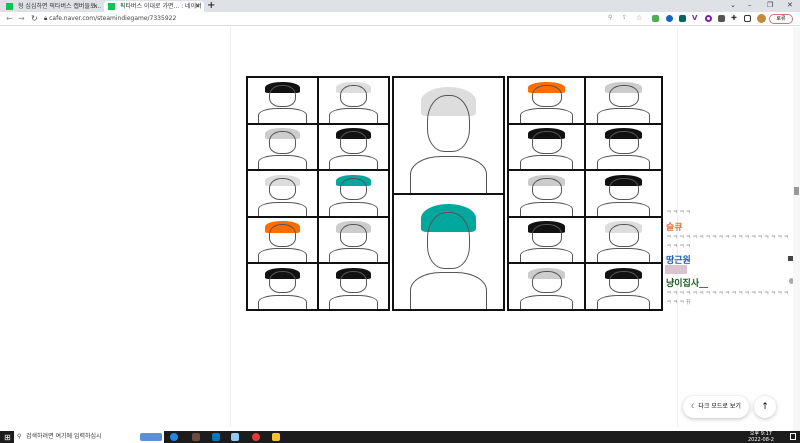  I want to click on maximize-button: ❐, so click(770, 5).